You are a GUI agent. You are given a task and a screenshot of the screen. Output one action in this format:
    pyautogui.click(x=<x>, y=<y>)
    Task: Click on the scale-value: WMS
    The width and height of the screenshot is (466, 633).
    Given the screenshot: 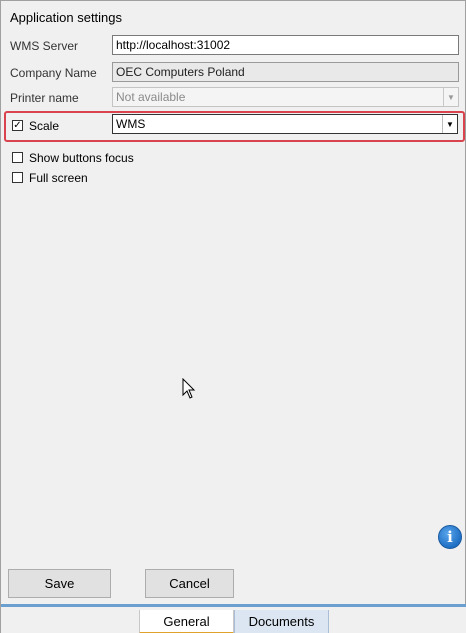 What is the action you would take?
    pyautogui.click(x=131, y=124)
    